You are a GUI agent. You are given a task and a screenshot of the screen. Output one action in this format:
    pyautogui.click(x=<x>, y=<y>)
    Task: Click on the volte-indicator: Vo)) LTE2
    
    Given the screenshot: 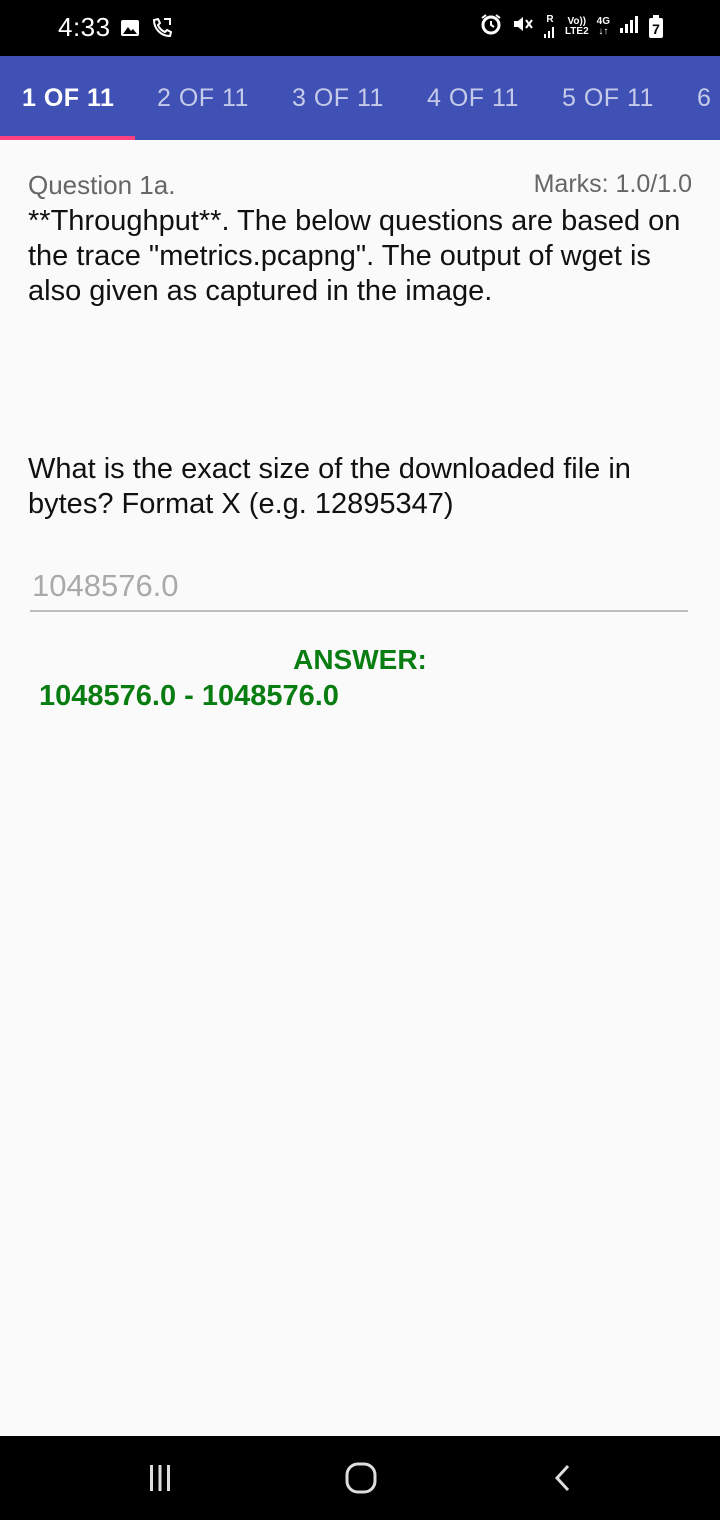 What is the action you would take?
    pyautogui.click(x=576, y=26)
    